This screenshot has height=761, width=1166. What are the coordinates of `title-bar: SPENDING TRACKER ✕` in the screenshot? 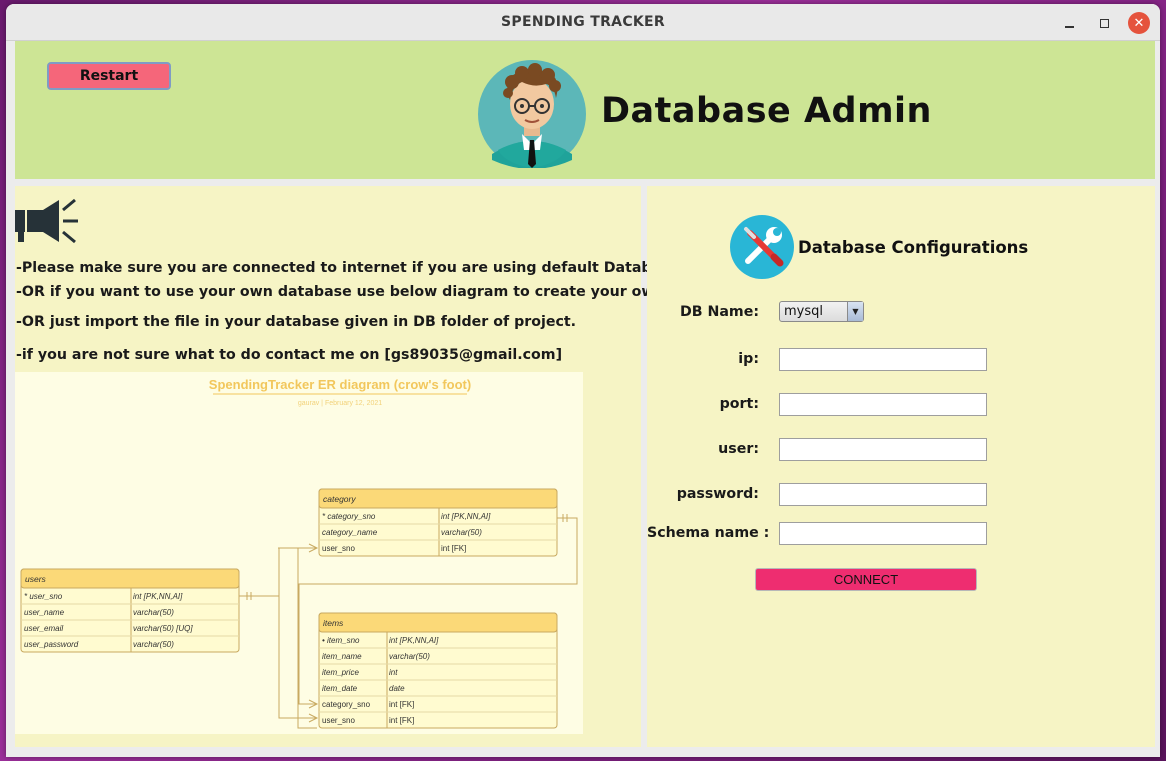 It's located at (583, 22).